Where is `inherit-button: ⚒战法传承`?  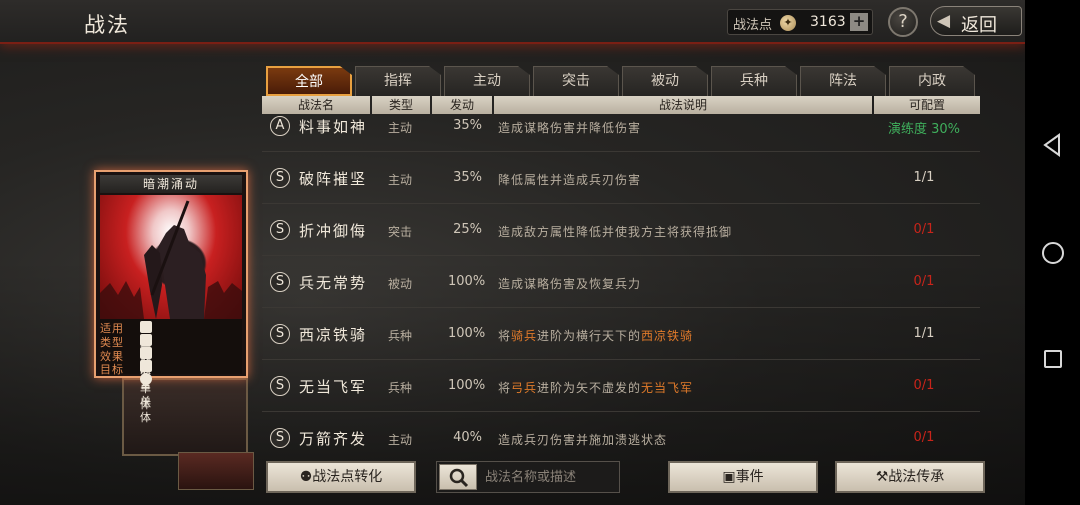
inherit-button: ⚒战法传承 is located at coordinates (910, 477).